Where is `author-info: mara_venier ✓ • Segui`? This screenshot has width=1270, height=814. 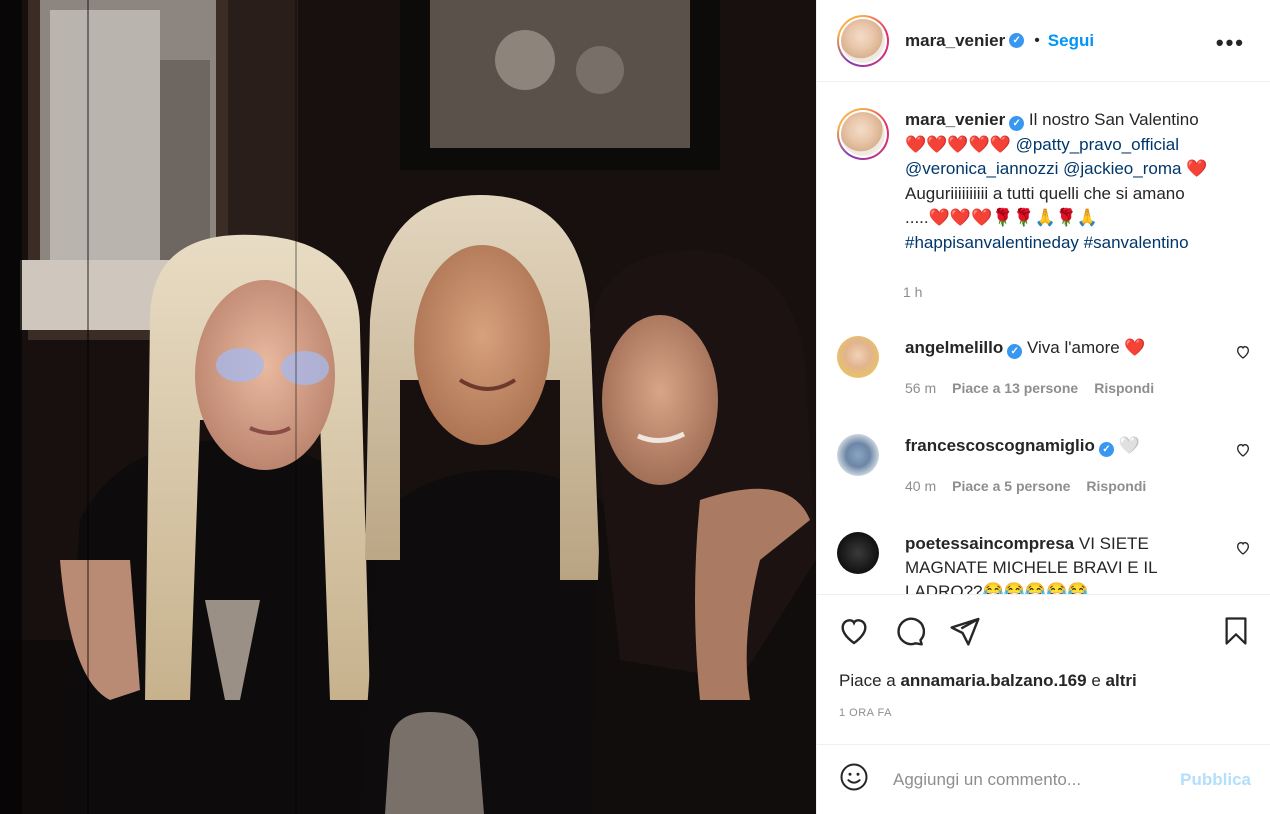
author-info: mara_venier ✓ • Segui is located at coordinates (999, 41).